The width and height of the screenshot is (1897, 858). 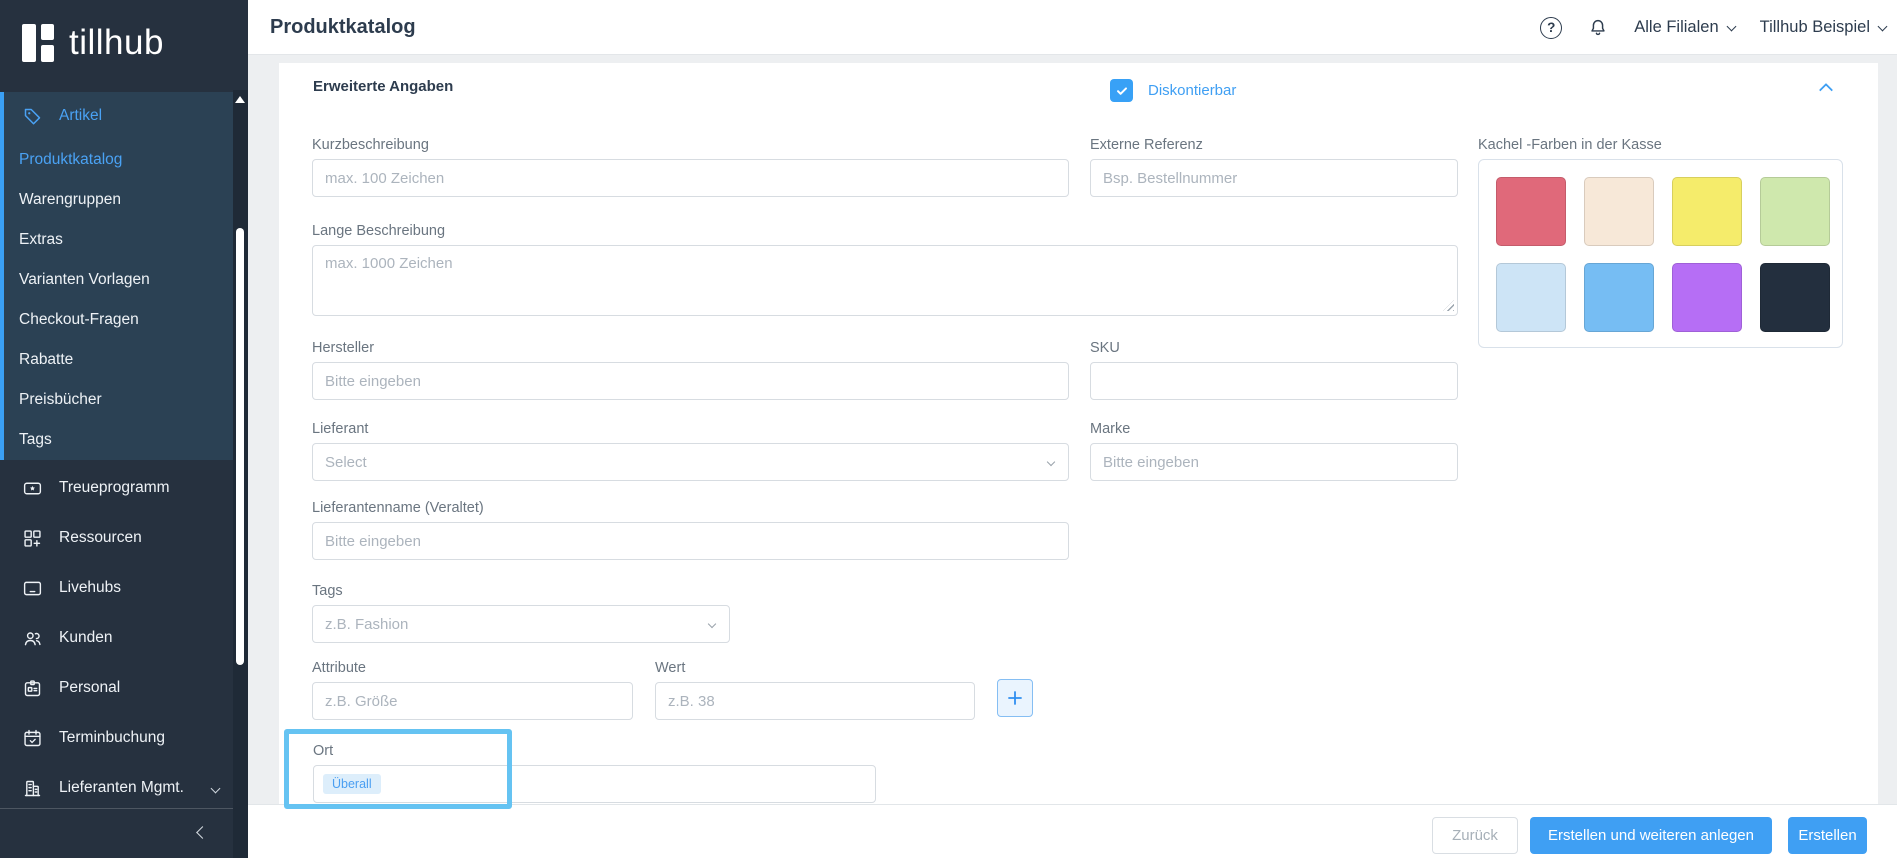 I want to click on resources-grid-icon, so click(x=32, y=538).